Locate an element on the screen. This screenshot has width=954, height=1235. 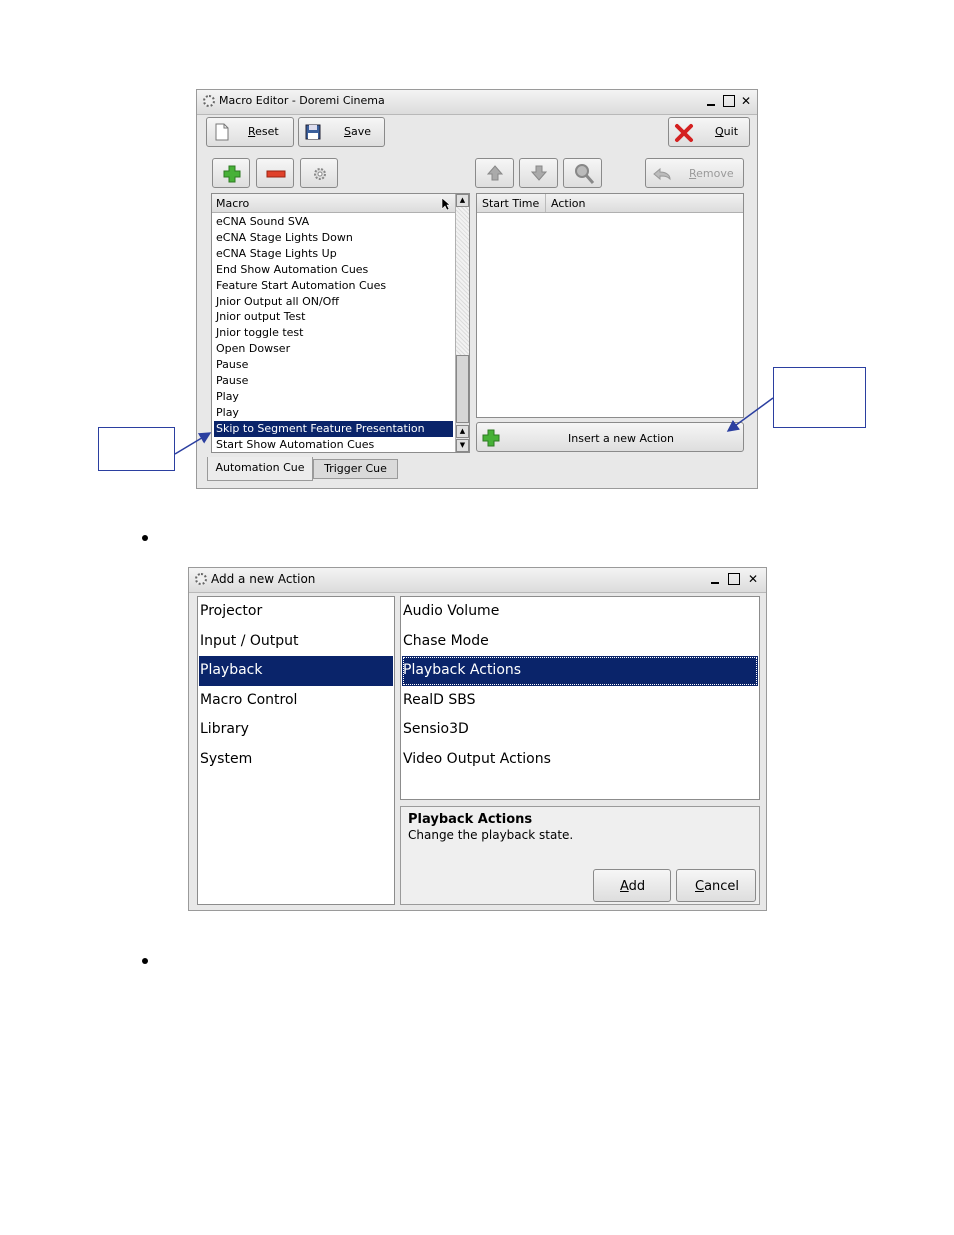
category-item: Macro Control is located at coordinates (296, 701).